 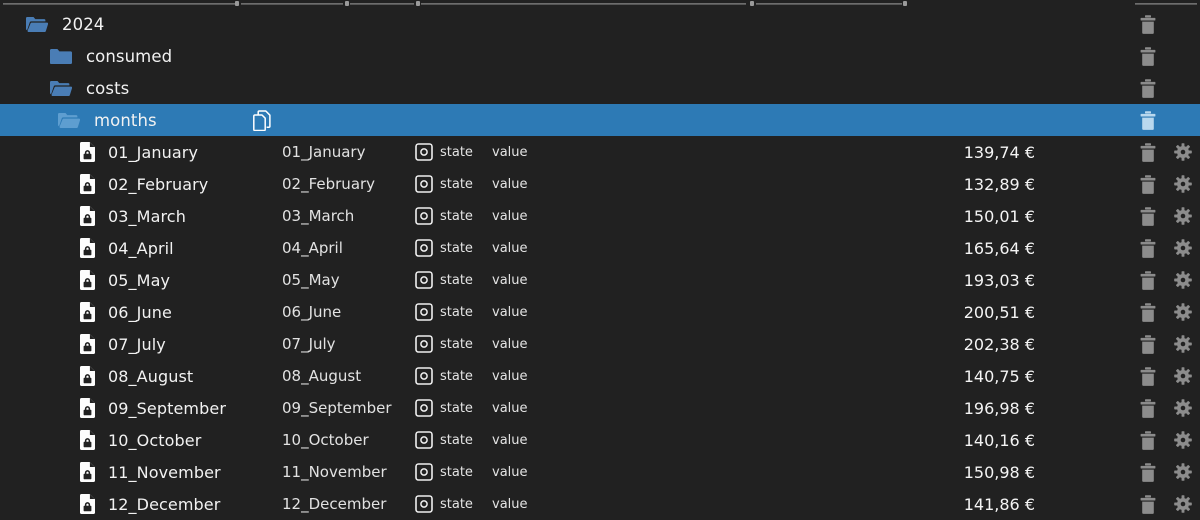 What do you see at coordinates (136, 376) in the screenshot?
I see `file-name-cell: 08_August` at bounding box center [136, 376].